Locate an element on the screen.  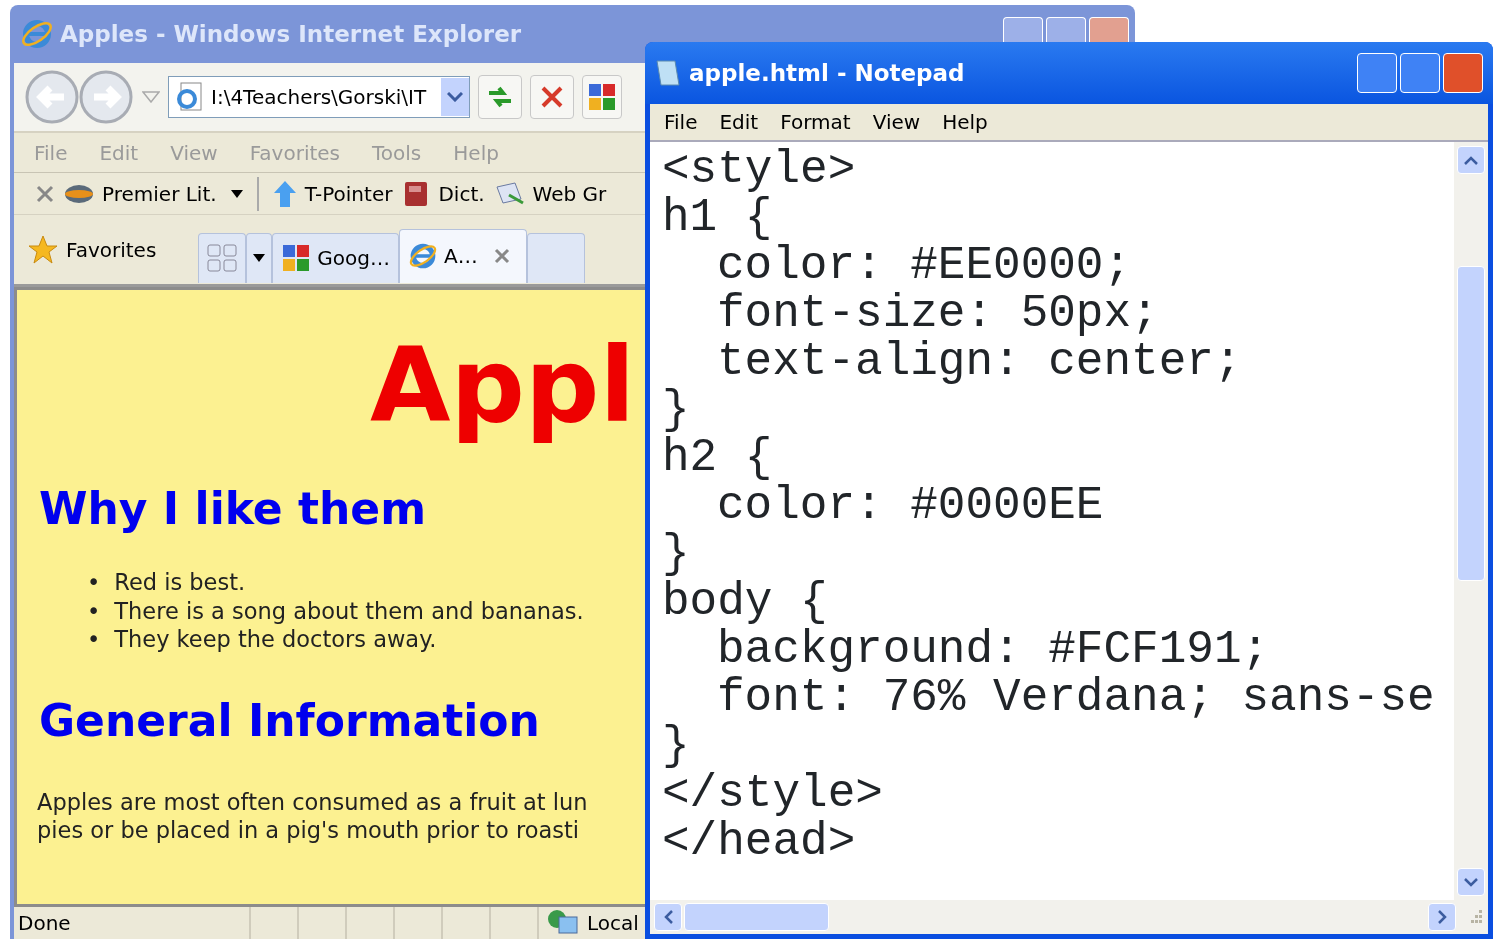
pen-paper-icon is located at coordinates (509, 193).